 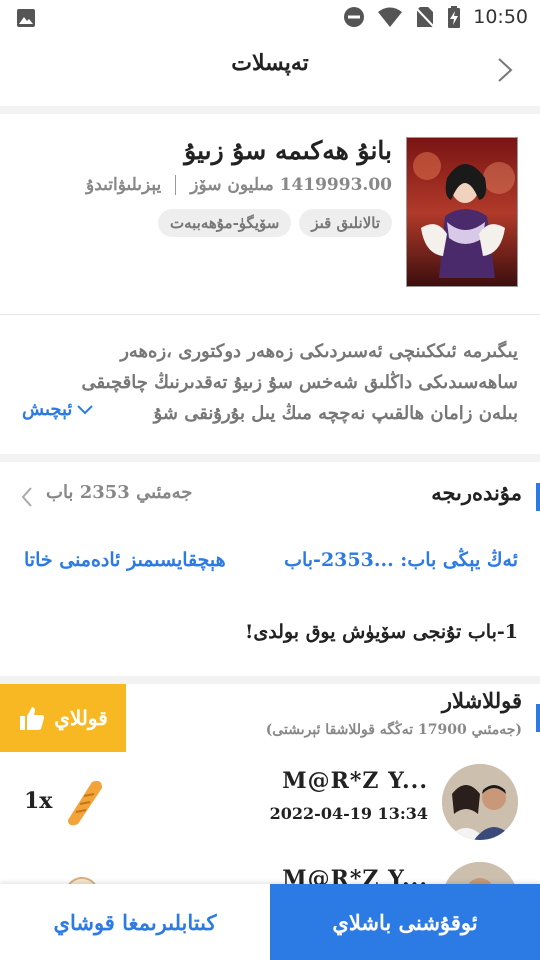 What do you see at coordinates (500, 17) in the screenshot?
I see `clock: 10:50` at bounding box center [500, 17].